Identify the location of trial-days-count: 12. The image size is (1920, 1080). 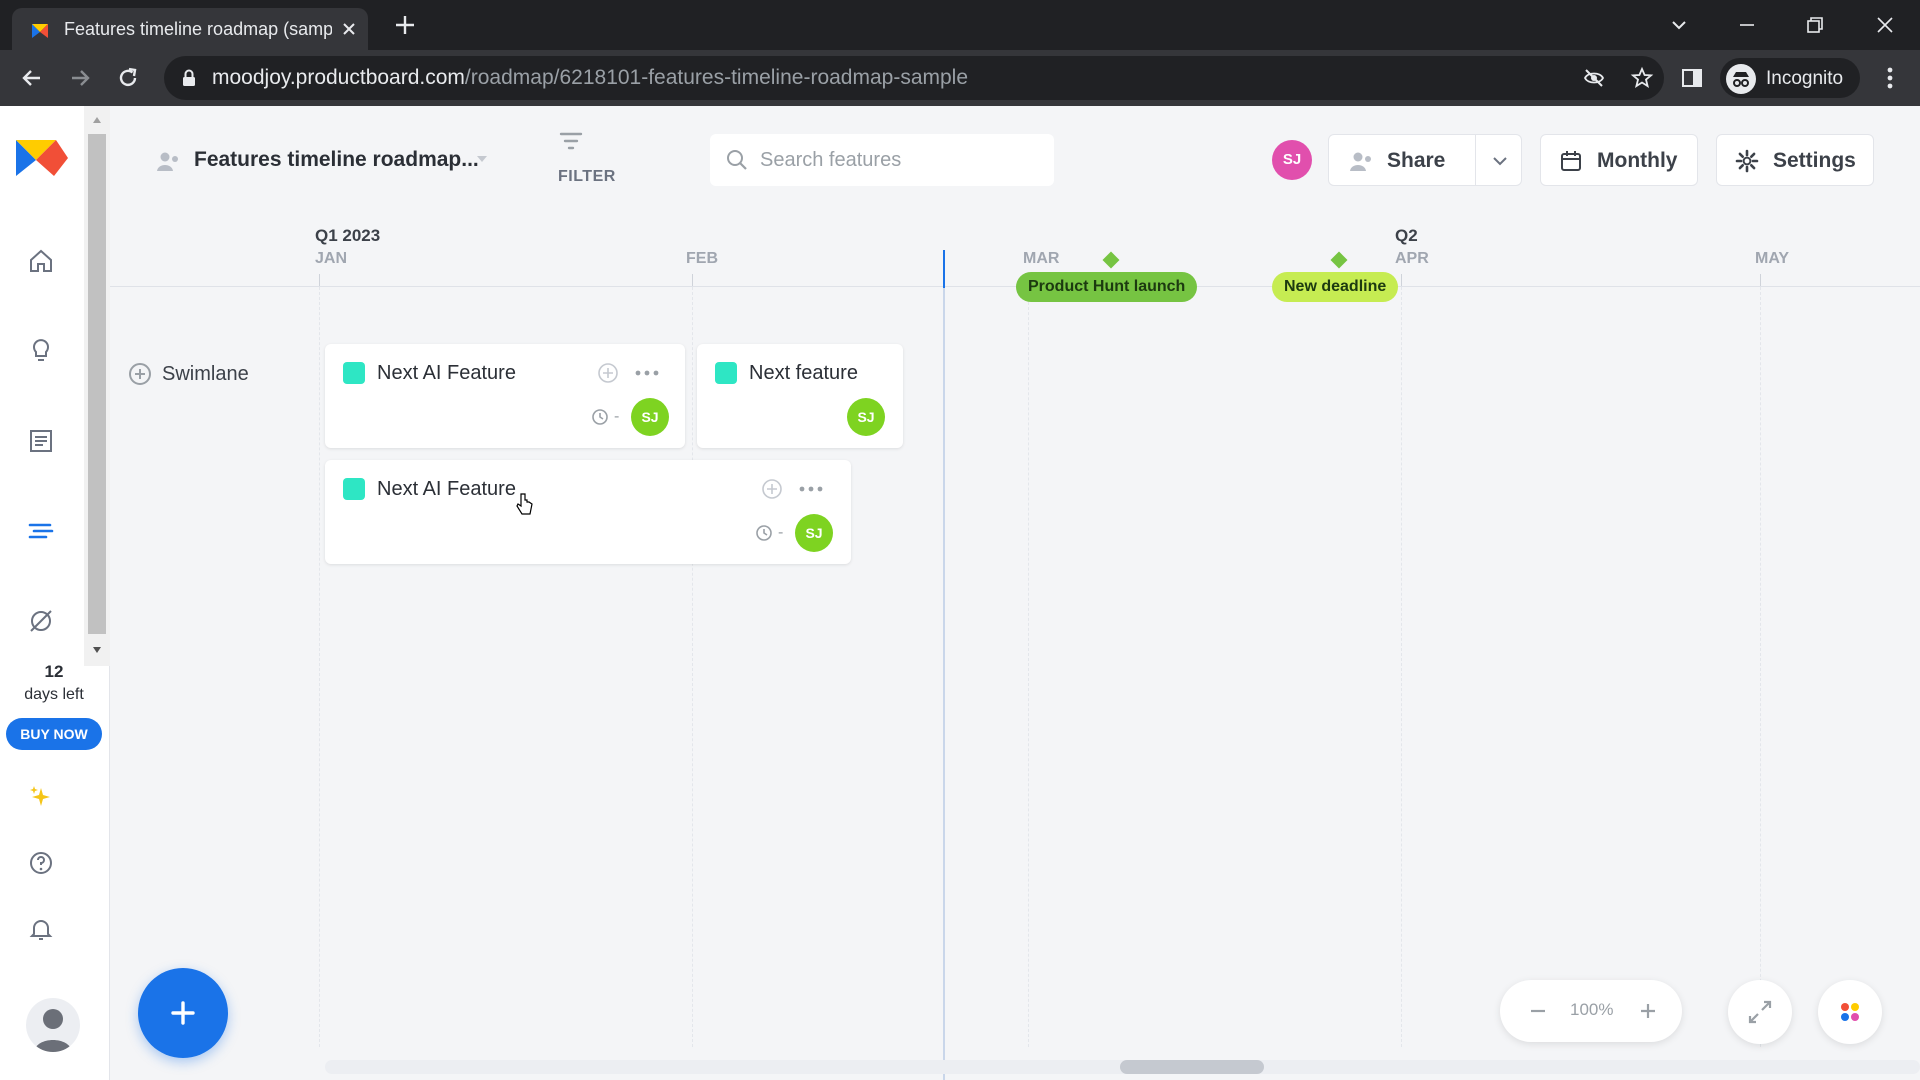
(54, 671).